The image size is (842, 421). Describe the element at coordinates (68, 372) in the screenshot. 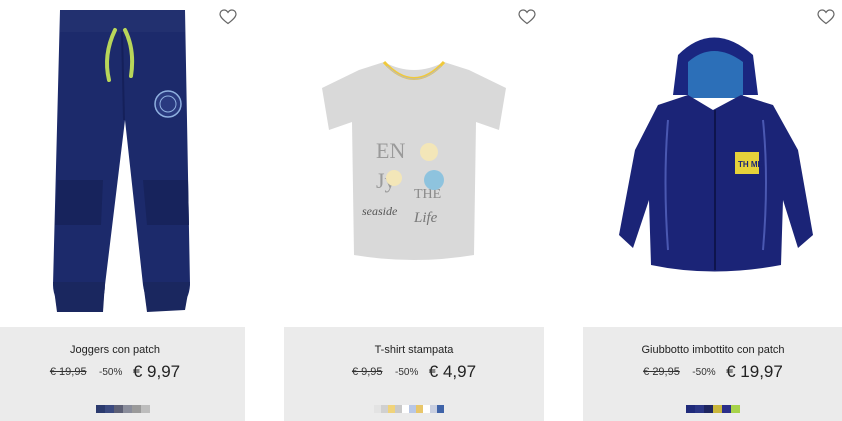

I see `original-price: € 19,95` at that location.